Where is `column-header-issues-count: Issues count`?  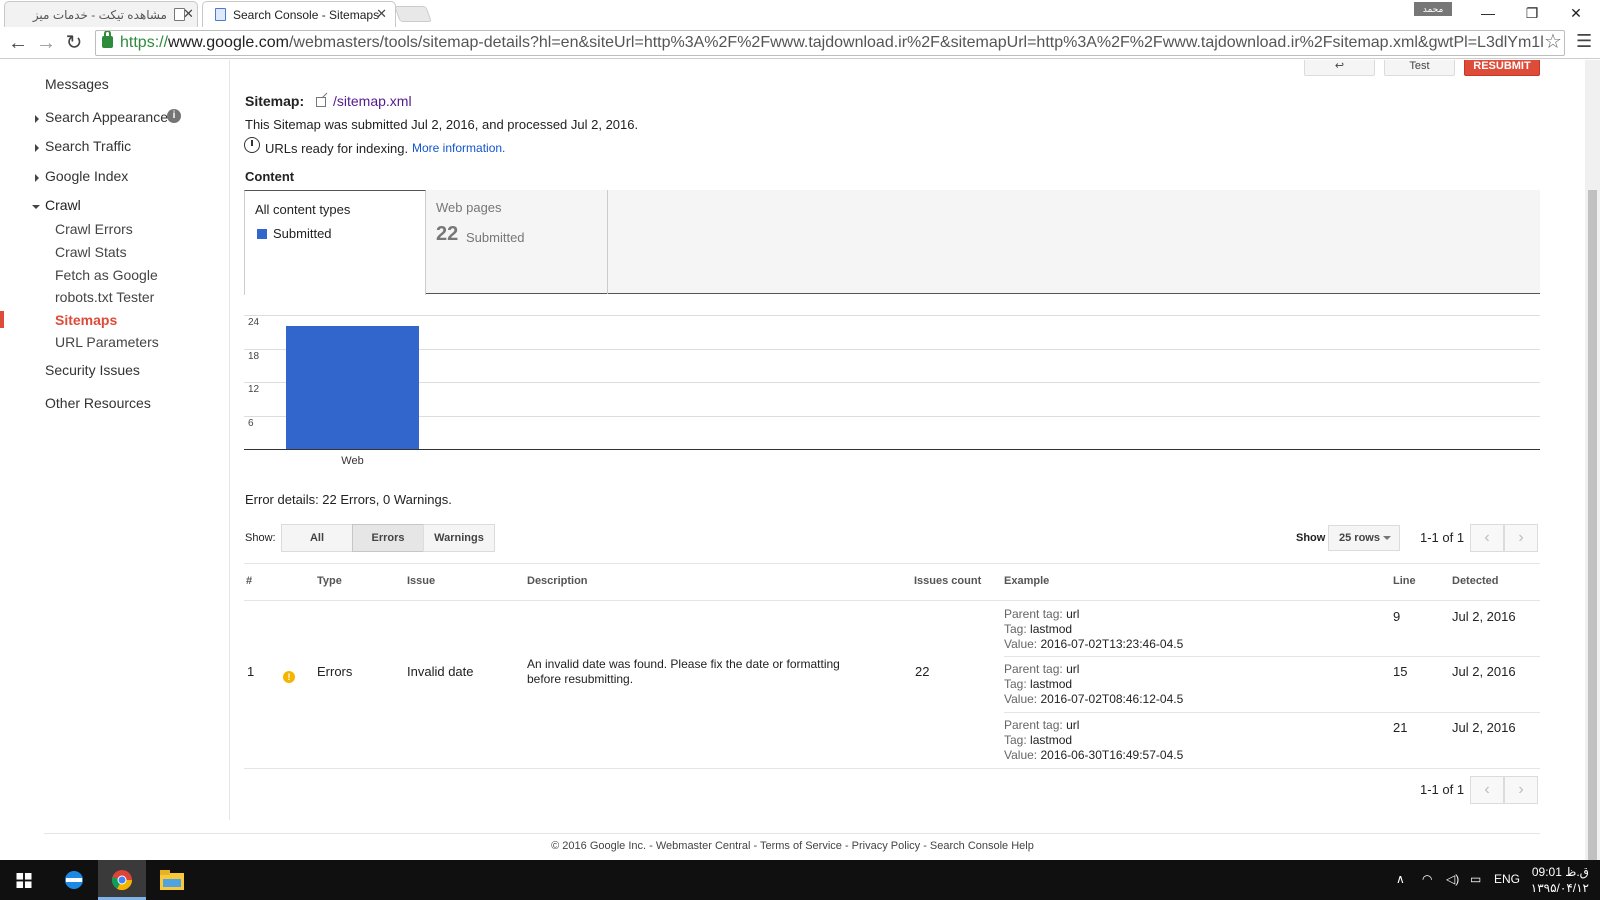
column-header-issues-count: Issues count is located at coordinates (947, 581).